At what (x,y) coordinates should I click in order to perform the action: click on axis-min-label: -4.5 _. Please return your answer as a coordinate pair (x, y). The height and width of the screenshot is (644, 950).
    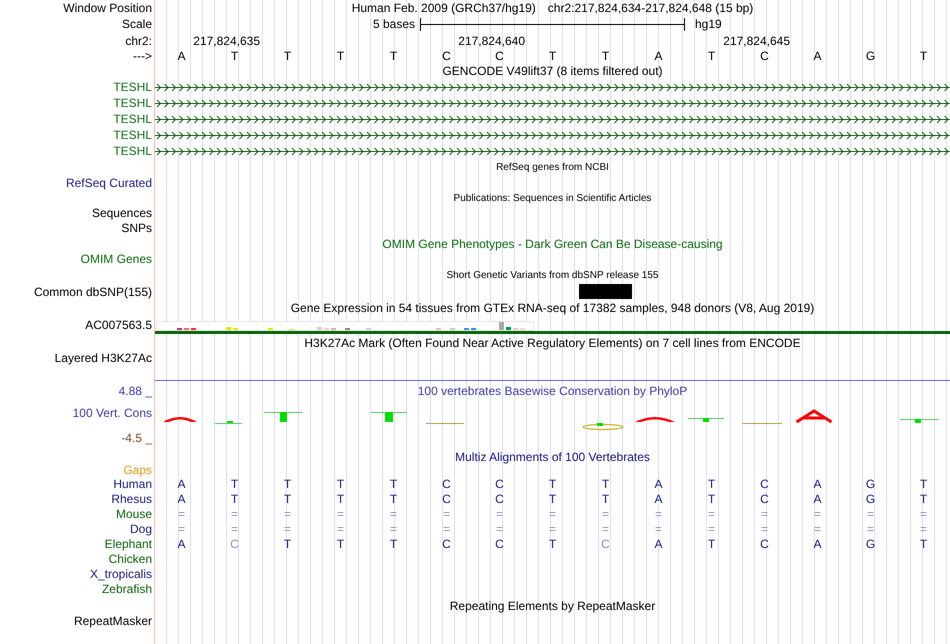
    Looking at the image, I should click on (136, 438).